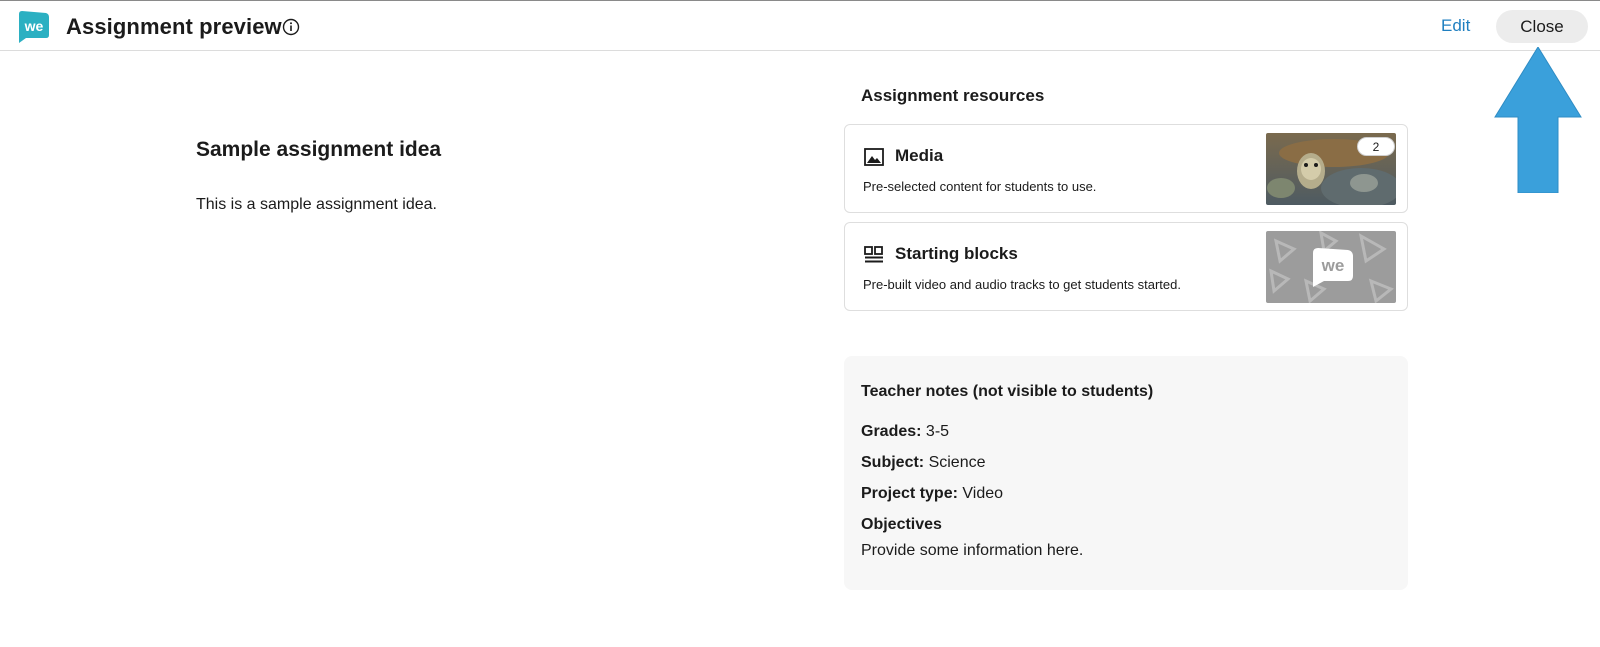  I want to click on subject-label: Subject:, so click(893, 462).